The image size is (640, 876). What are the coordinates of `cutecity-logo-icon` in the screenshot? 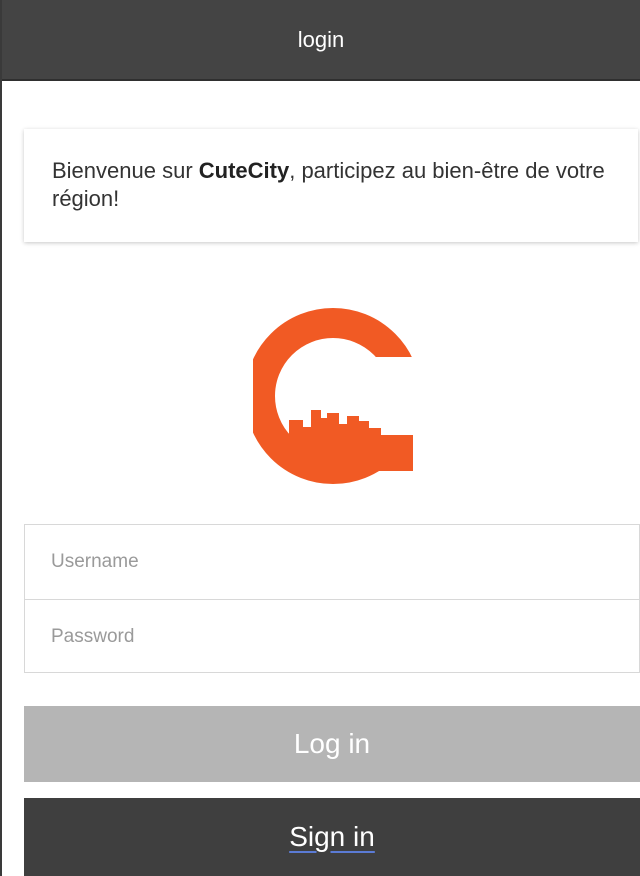 It's located at (333, 396).